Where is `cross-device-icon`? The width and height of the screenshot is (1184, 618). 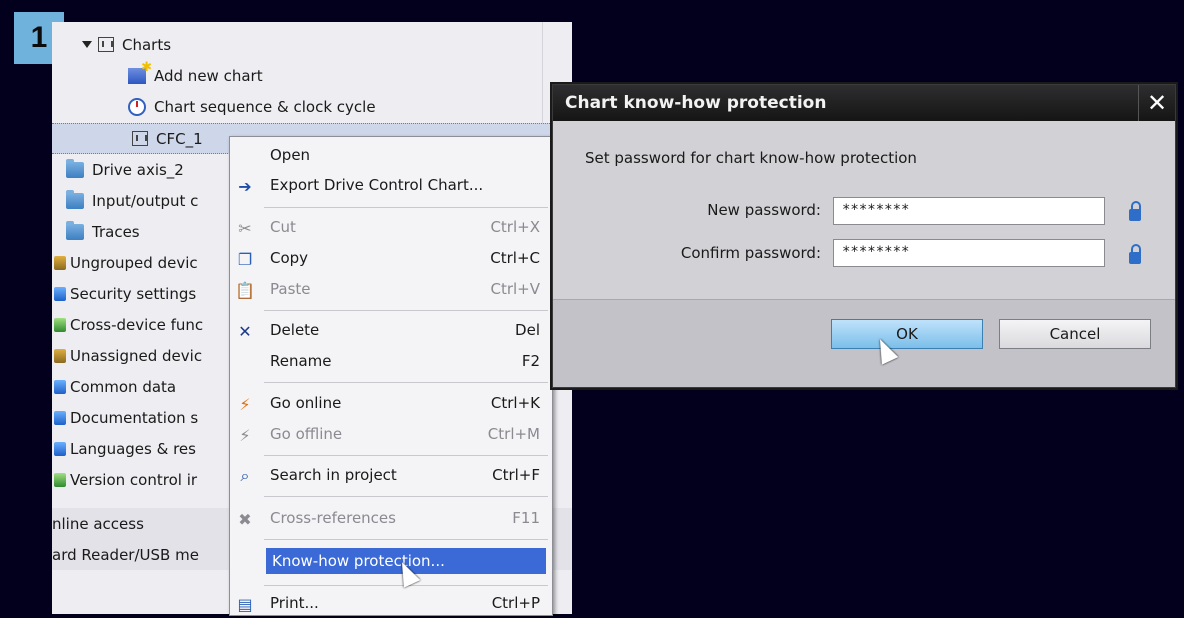 cross-device-icon is located at coordinates (60, 324).